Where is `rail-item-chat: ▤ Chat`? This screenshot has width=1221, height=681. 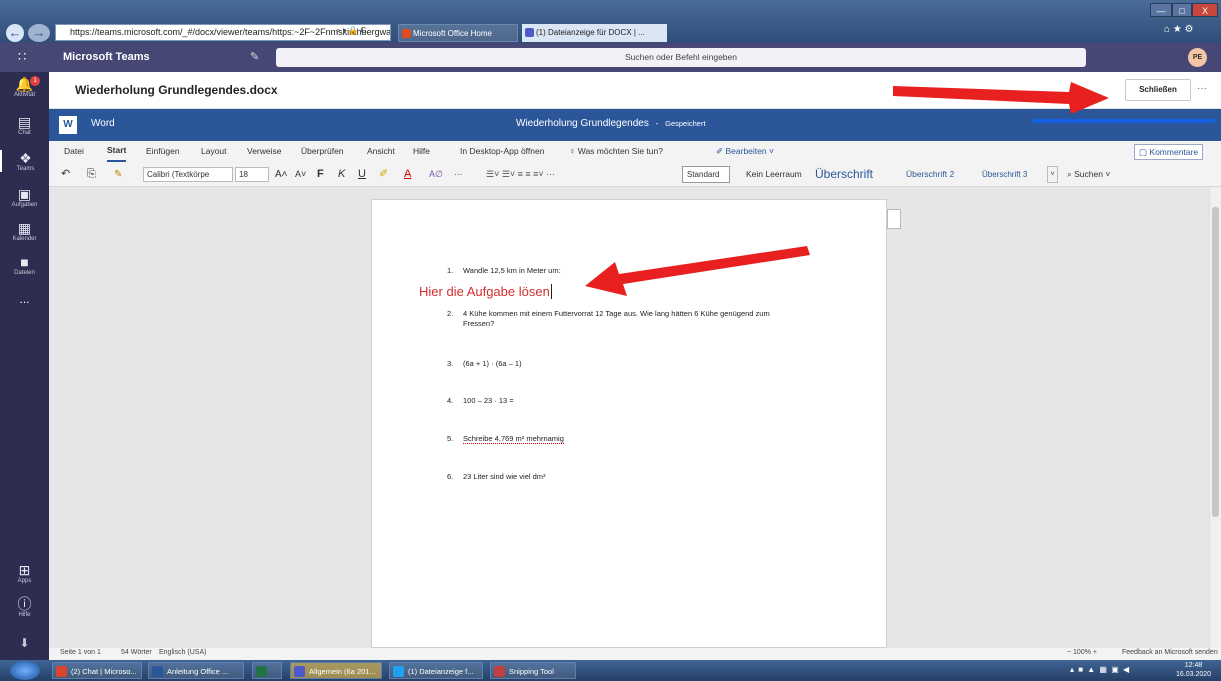 rail-item-chat: ▤ Chat is located at coordinates (24, 125).